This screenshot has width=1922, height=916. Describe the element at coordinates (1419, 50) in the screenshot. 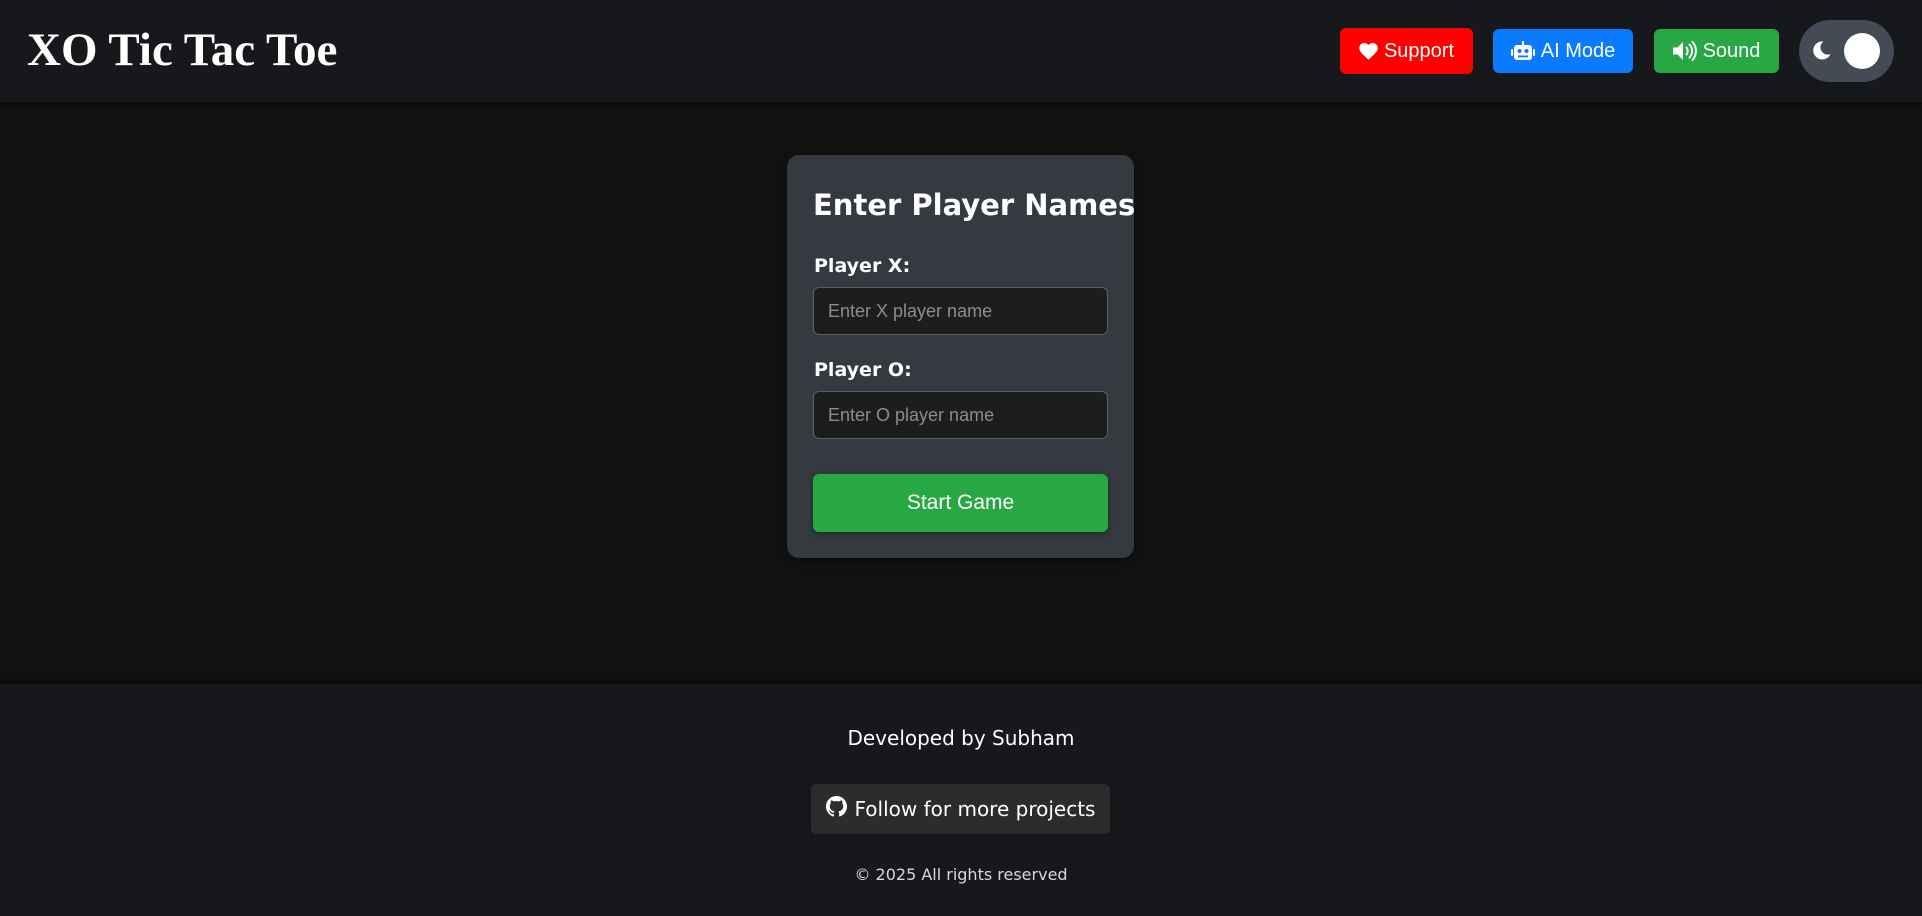

I see `support-button-label: Support` at that location.